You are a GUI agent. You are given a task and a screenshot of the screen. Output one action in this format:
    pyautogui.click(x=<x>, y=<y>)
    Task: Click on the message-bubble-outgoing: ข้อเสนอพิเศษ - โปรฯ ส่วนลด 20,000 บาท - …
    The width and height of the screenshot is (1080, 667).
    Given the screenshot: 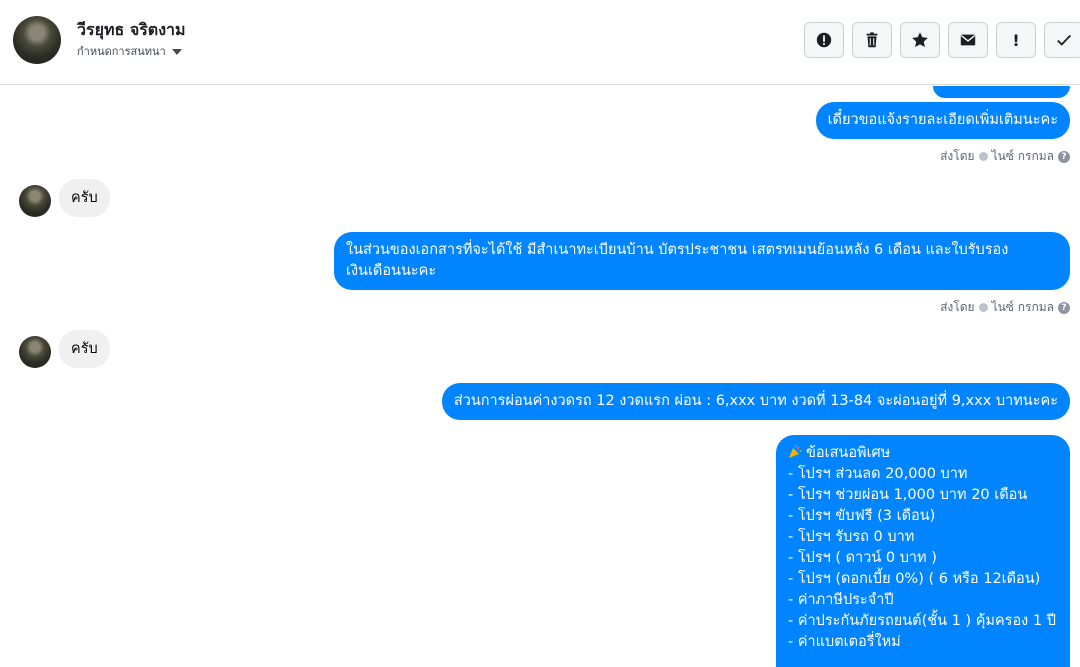 What is the action you would take?
    pyautogui.click(x=923, y=551)
    